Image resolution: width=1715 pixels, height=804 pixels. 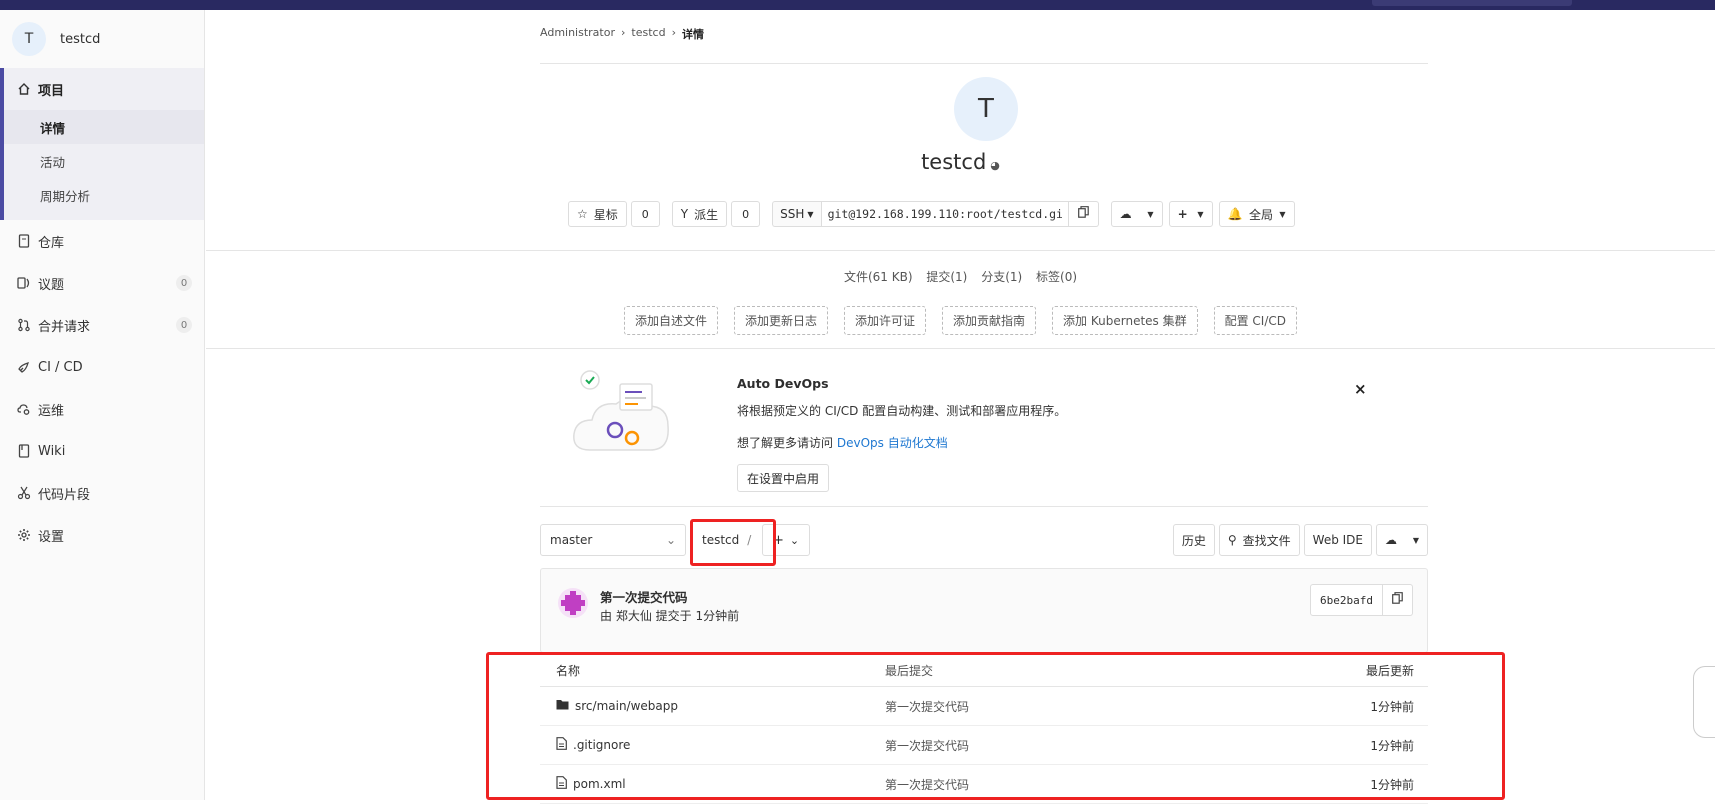 What do you see at coordinates (80, 39) in the screenshot?
I see `project-name: testcd` at bounding box center [80, 39].